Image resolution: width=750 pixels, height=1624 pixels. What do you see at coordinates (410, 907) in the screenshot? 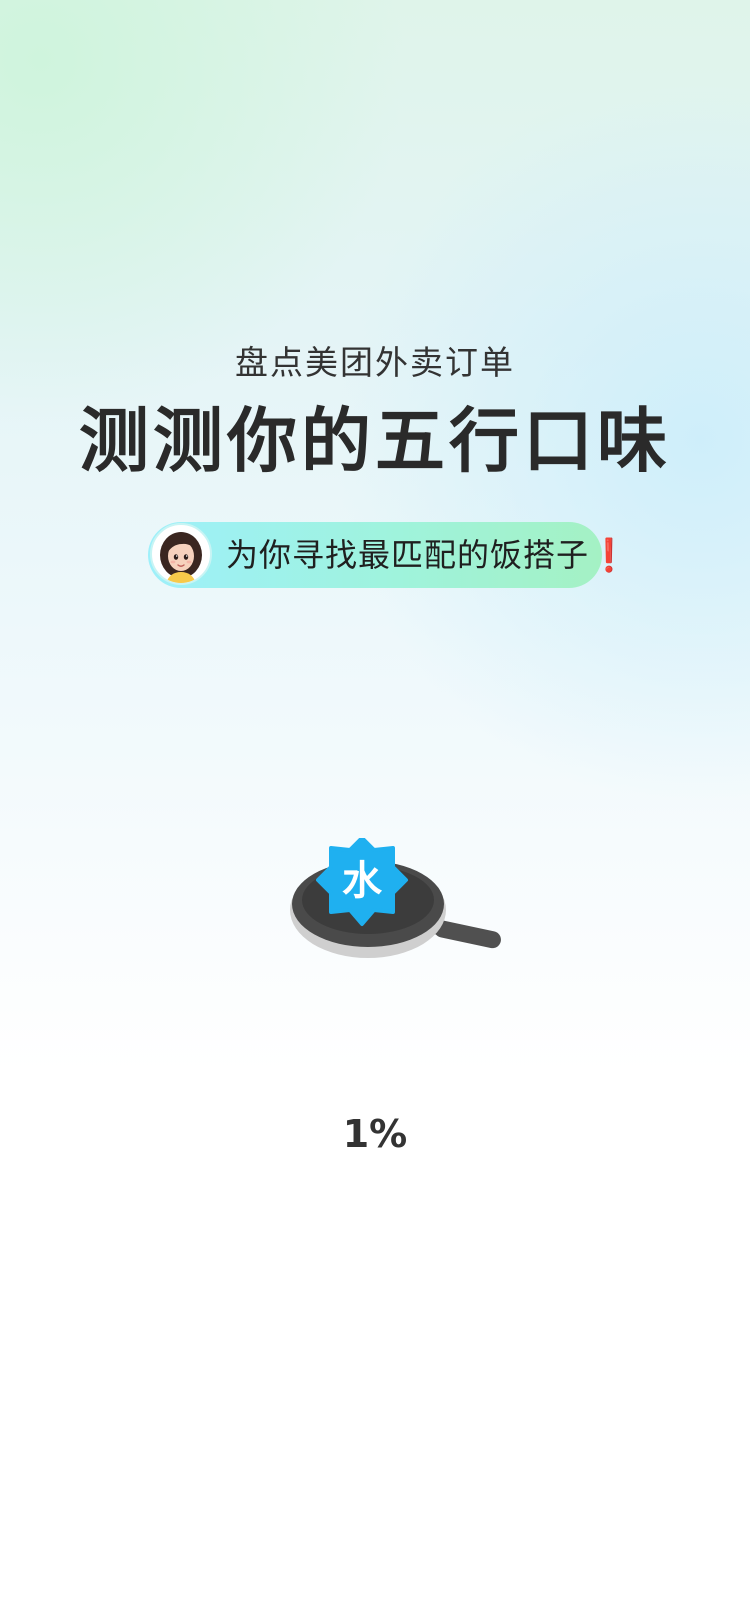
I see `loading-illustration: 水` at bounding box center [410, 907].